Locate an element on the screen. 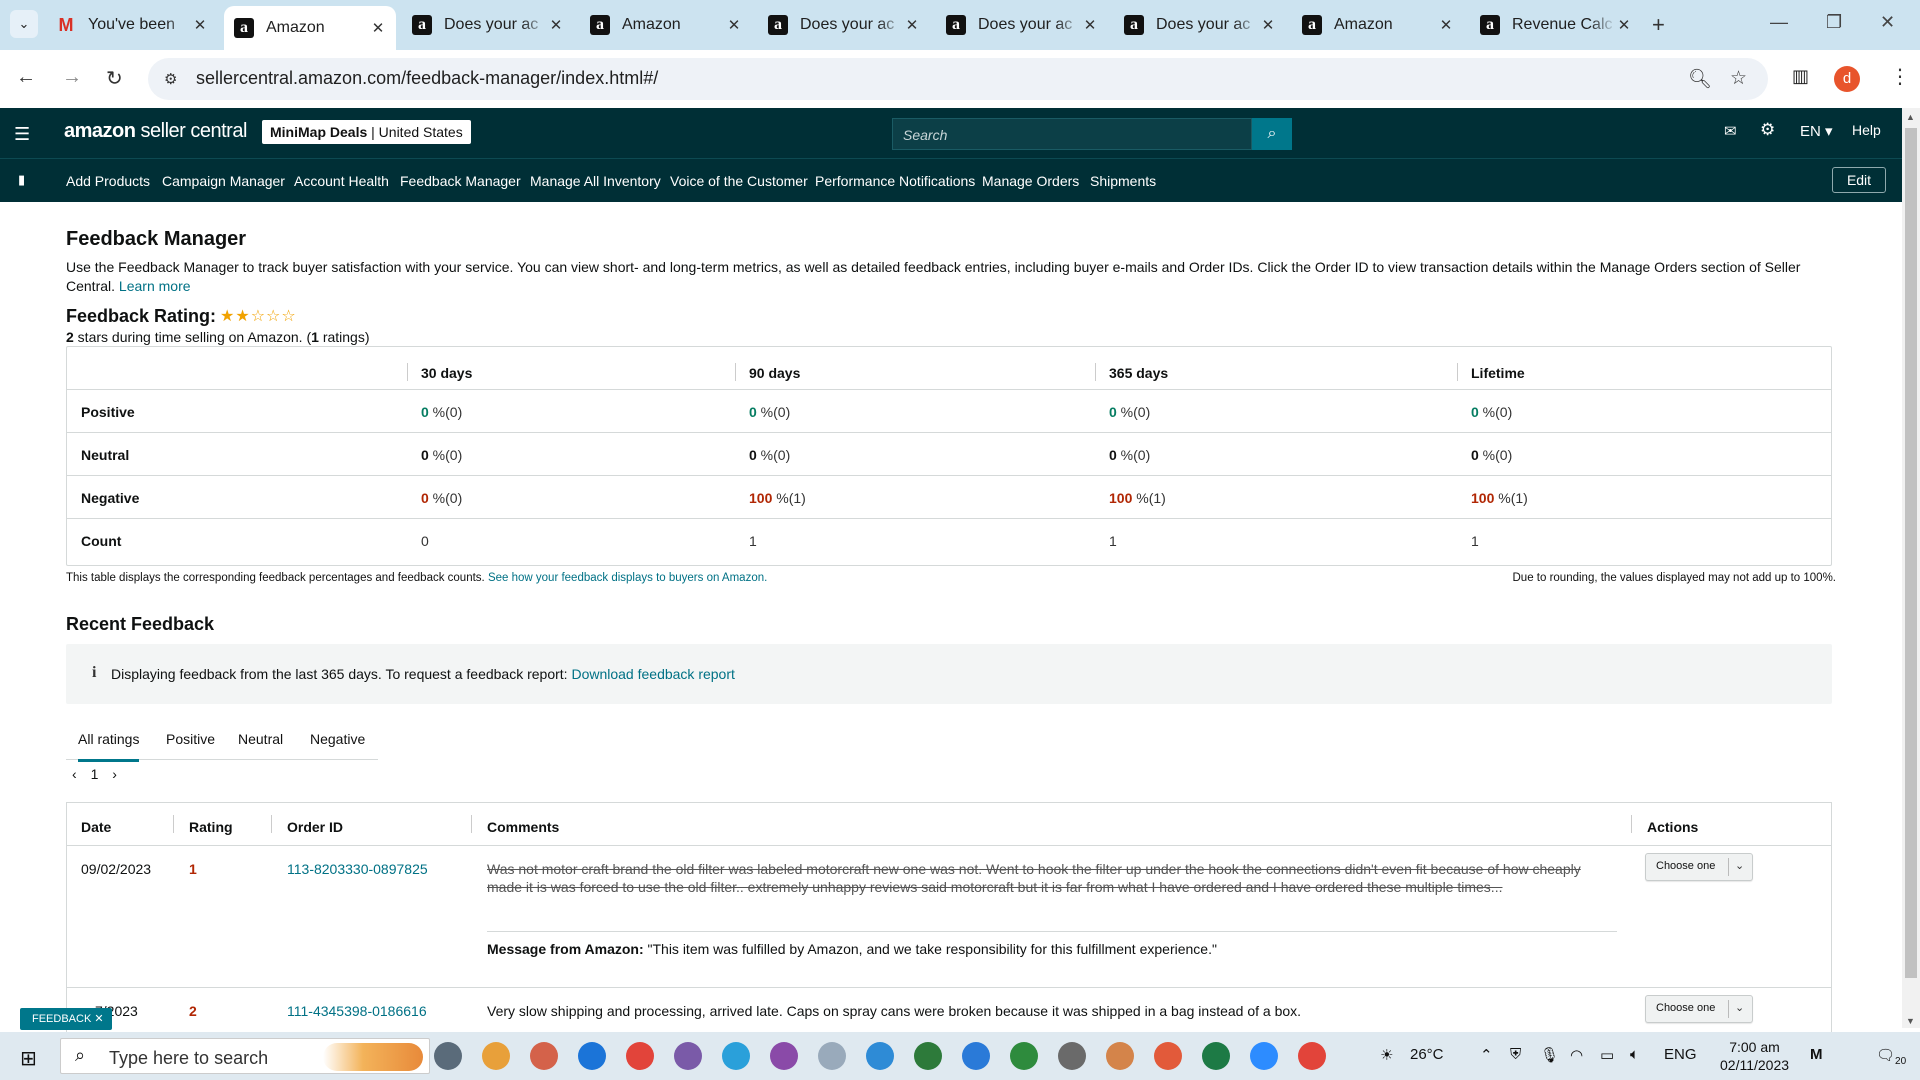  excel-icon is located at coordinates (1216, 1056).